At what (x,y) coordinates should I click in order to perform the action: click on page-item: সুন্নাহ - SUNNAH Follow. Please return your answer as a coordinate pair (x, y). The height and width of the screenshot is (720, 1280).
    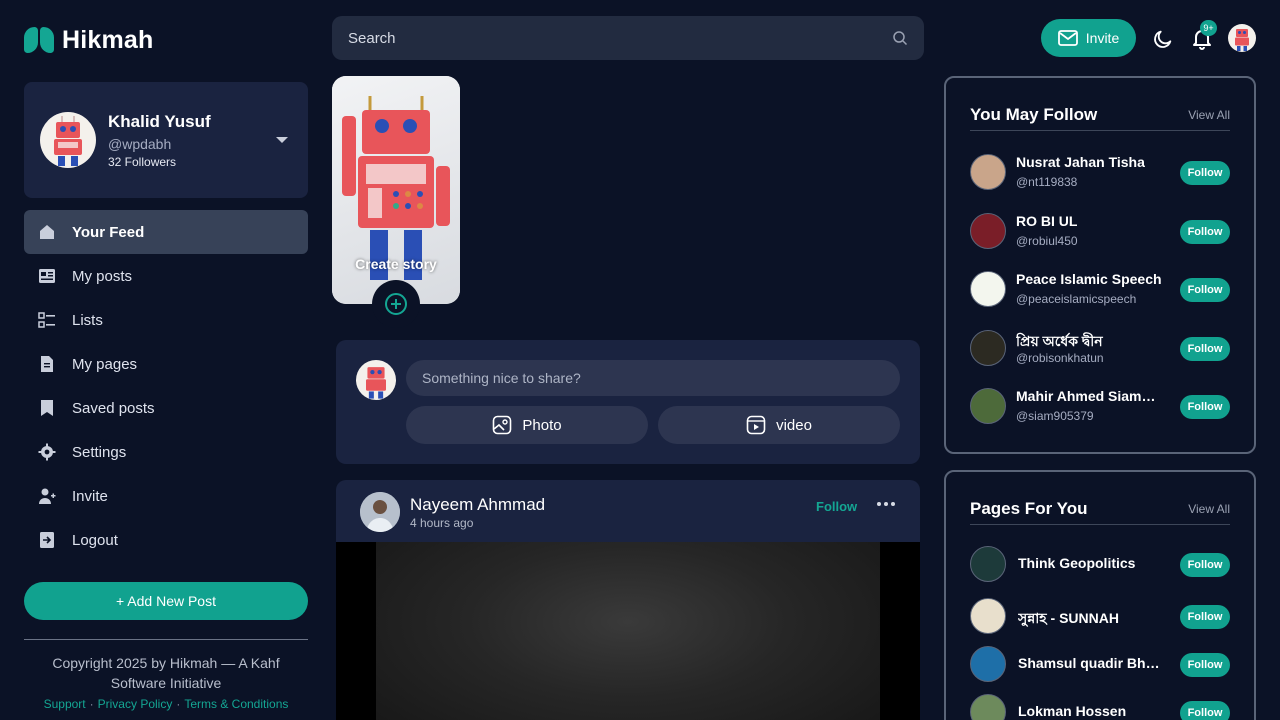
    Looking at the image, I should click on (1100, 616).